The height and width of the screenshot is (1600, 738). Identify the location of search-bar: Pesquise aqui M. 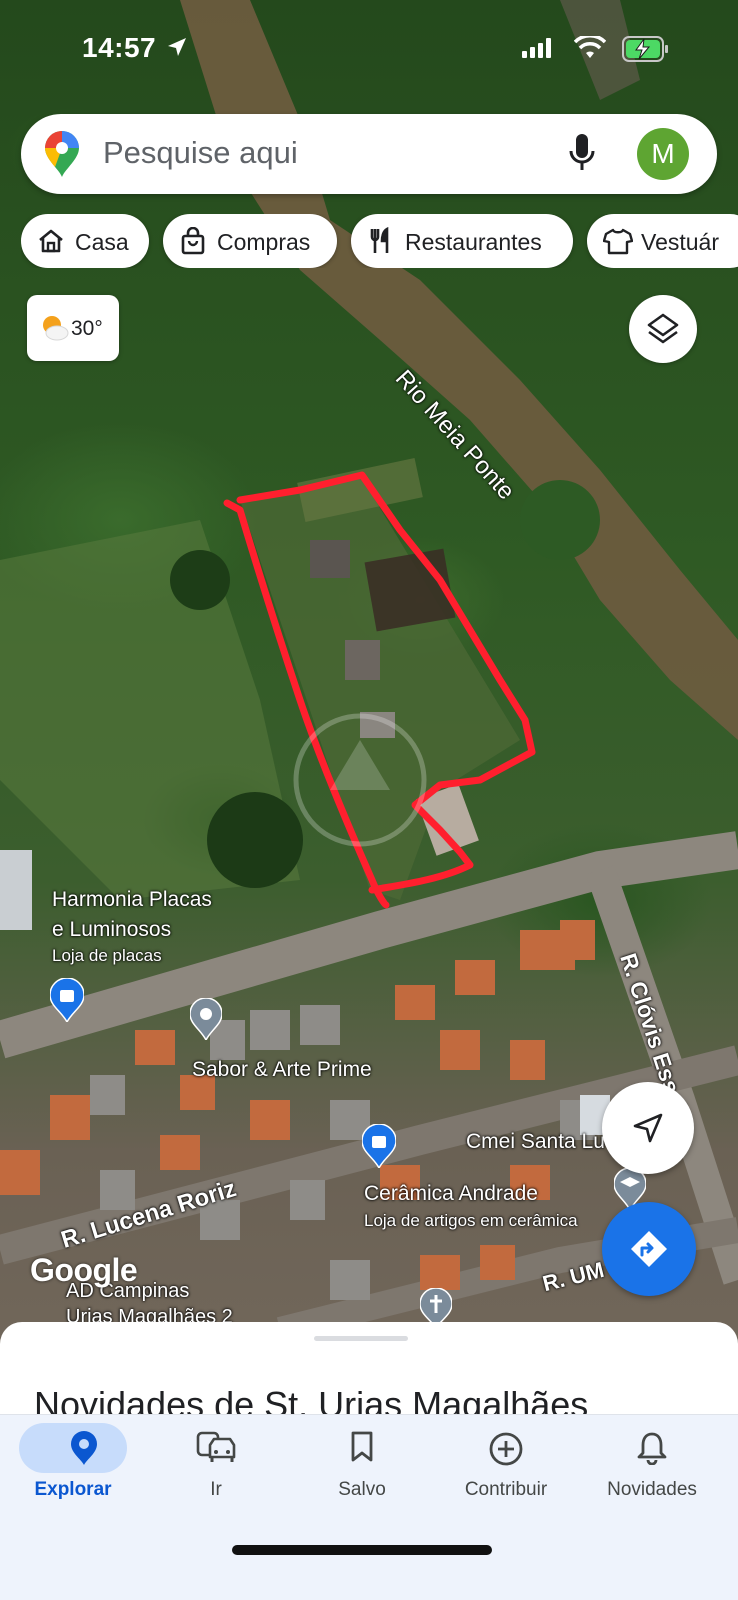
(369, 154).